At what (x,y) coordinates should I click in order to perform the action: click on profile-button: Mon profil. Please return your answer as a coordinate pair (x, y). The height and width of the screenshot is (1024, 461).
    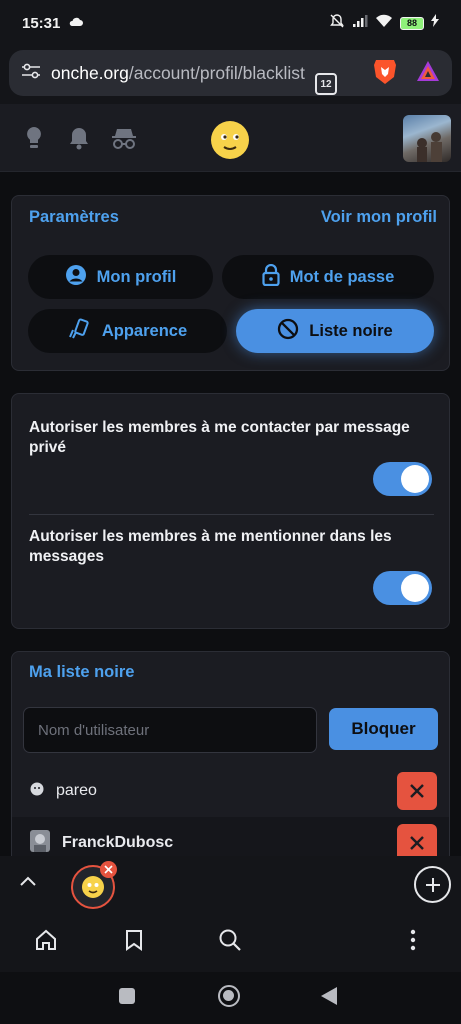
    Looking at the image, I should click on (120, 277).